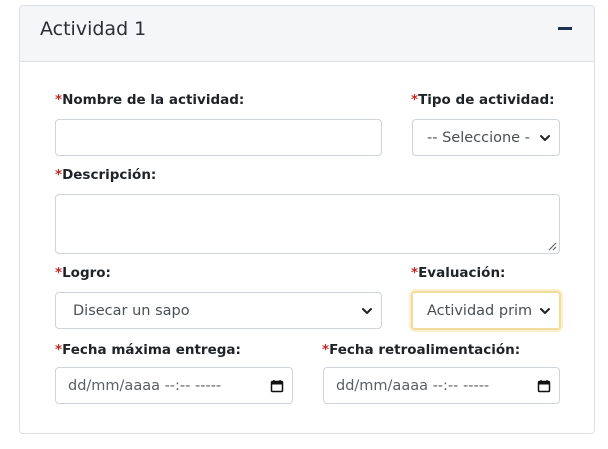 This screenshot has height=449, width=608. Describe the element at coordinates (86, 273) in the screenshot. I see `logro-label-text: Logro:` at that location.